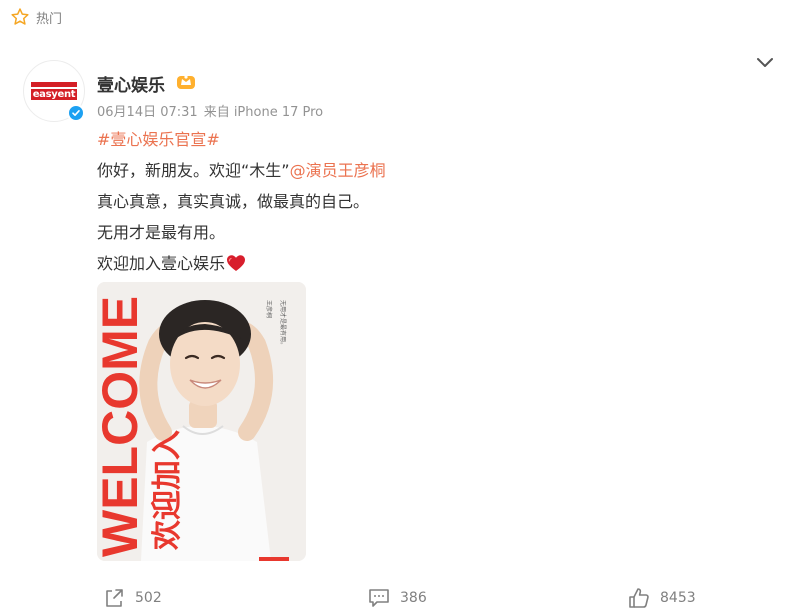 This screenshot has width=791, height=616. What do you see at coordinates (236, 263) in the screenshot?
I see `heart-icon` at bounding box center [236, 263].